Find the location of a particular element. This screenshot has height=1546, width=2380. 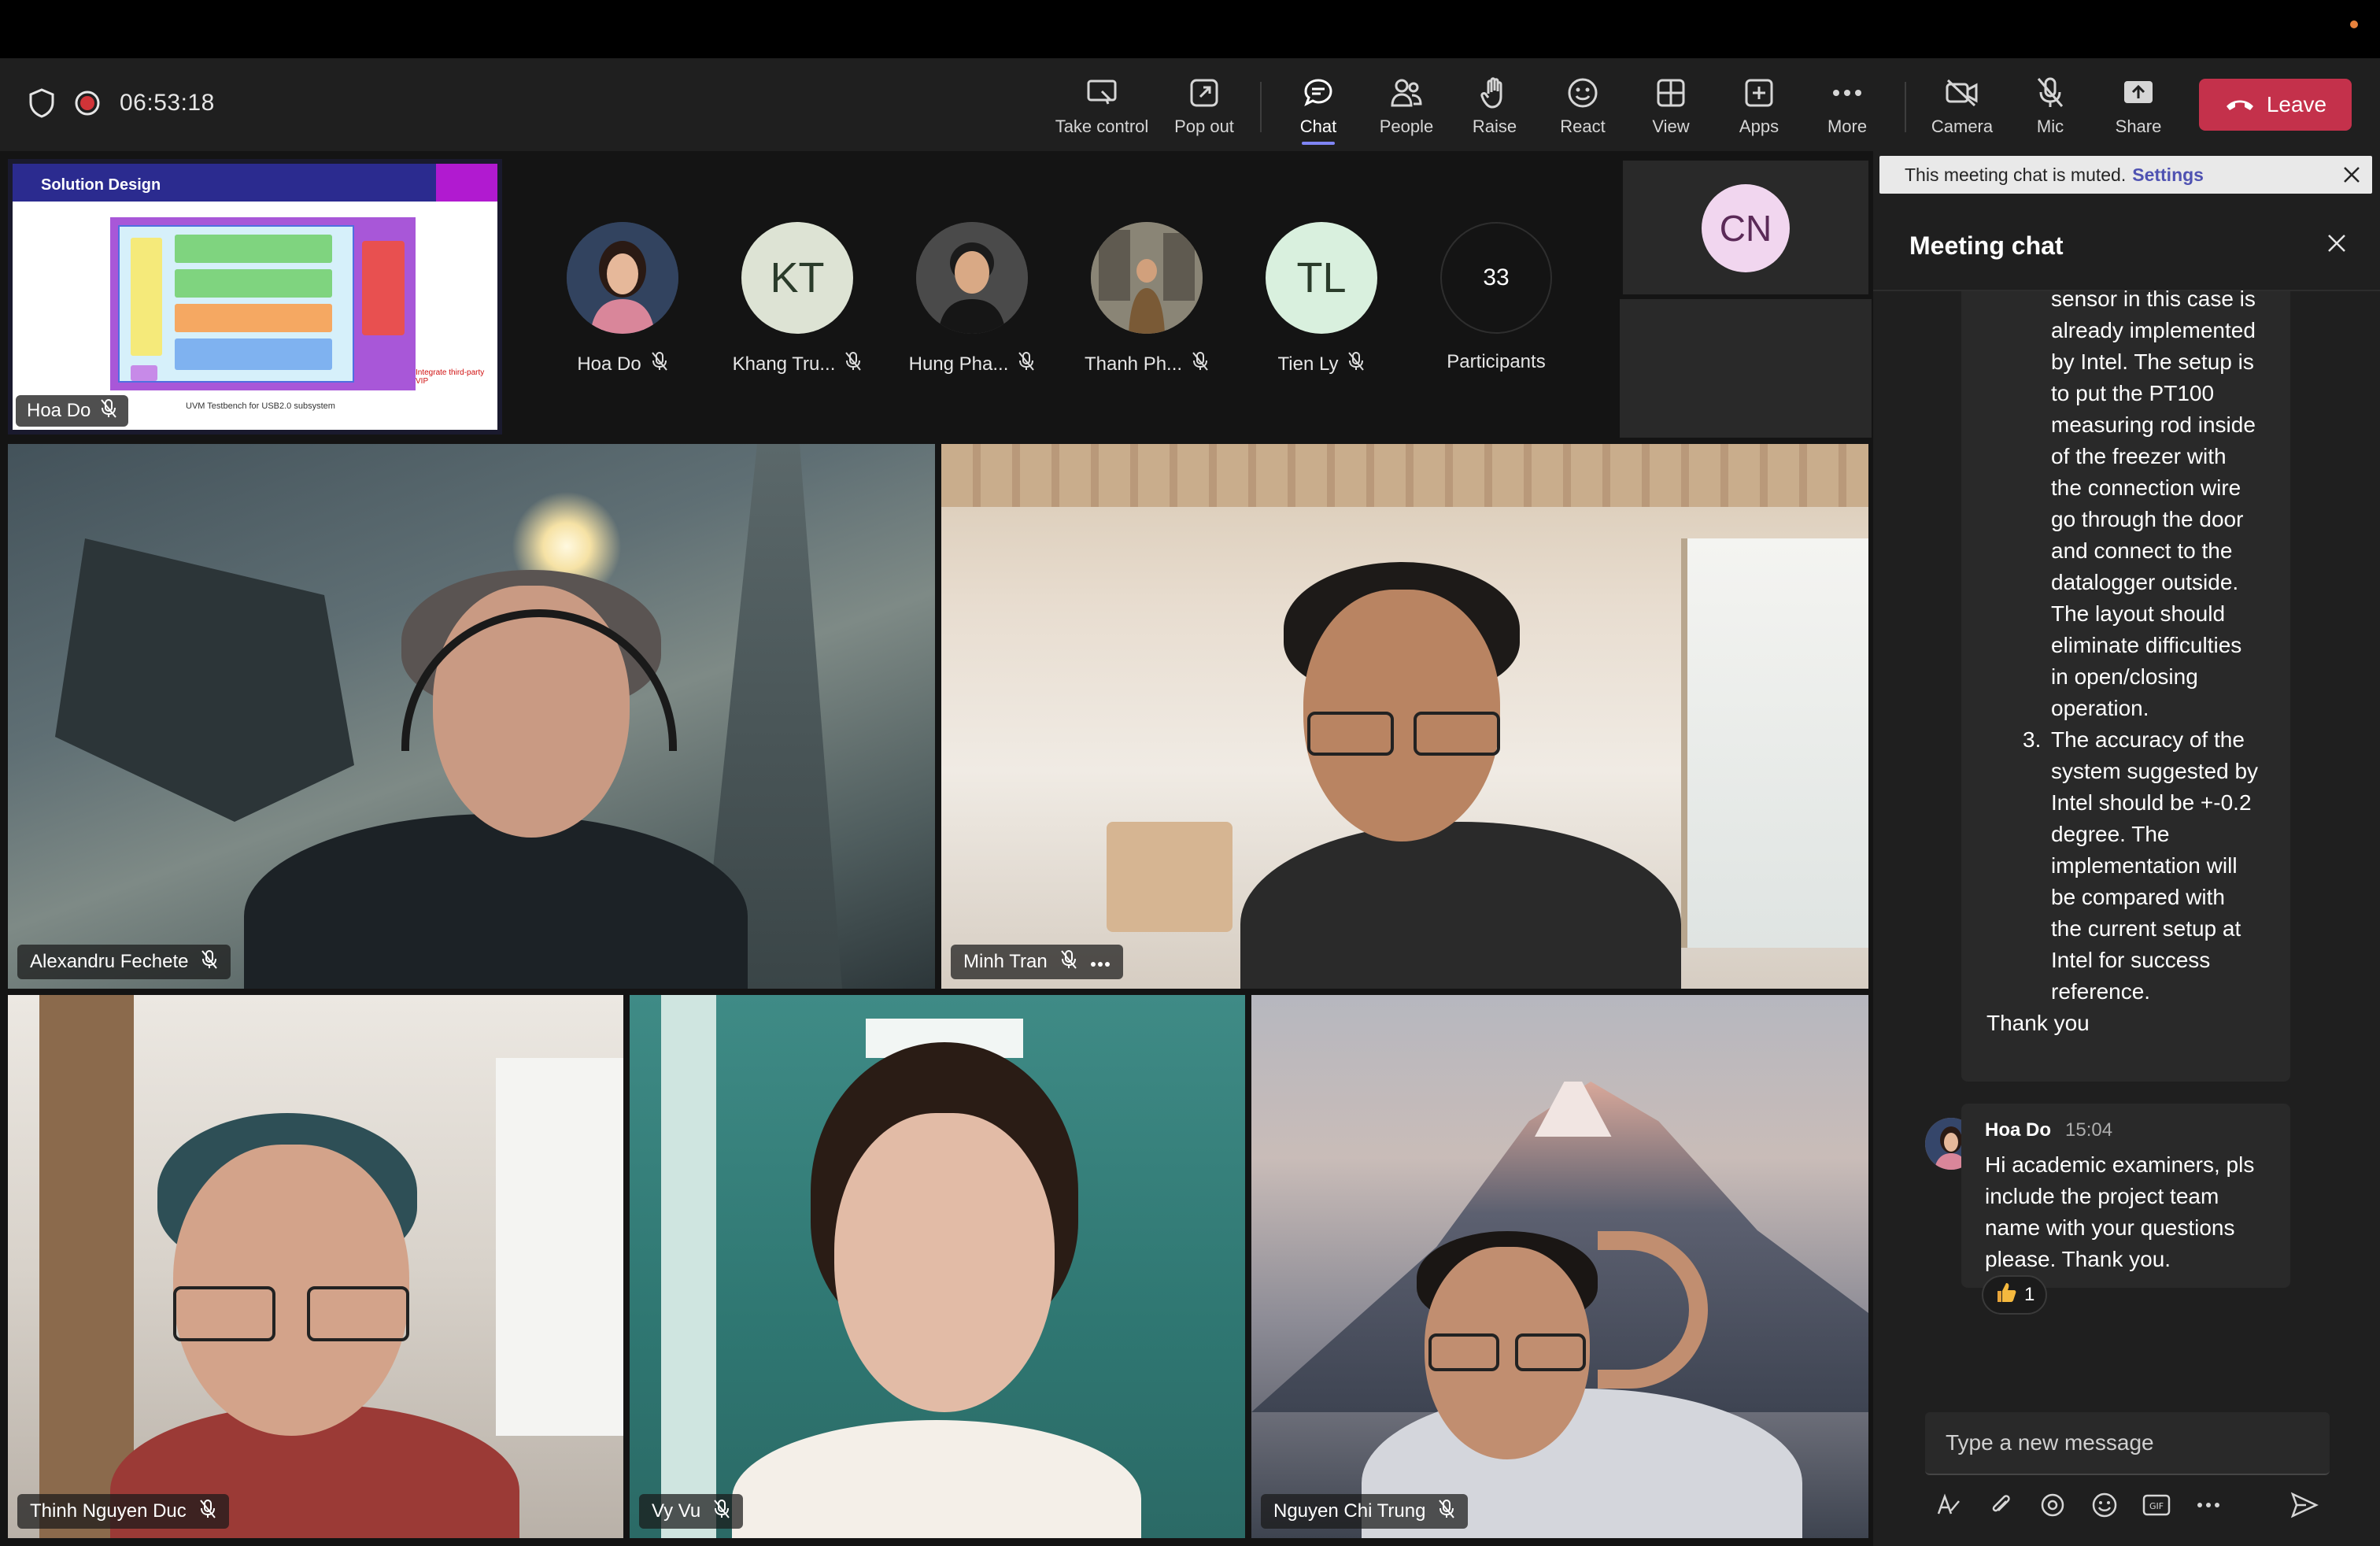

hand-icon is located at coordinates (1494, 93).